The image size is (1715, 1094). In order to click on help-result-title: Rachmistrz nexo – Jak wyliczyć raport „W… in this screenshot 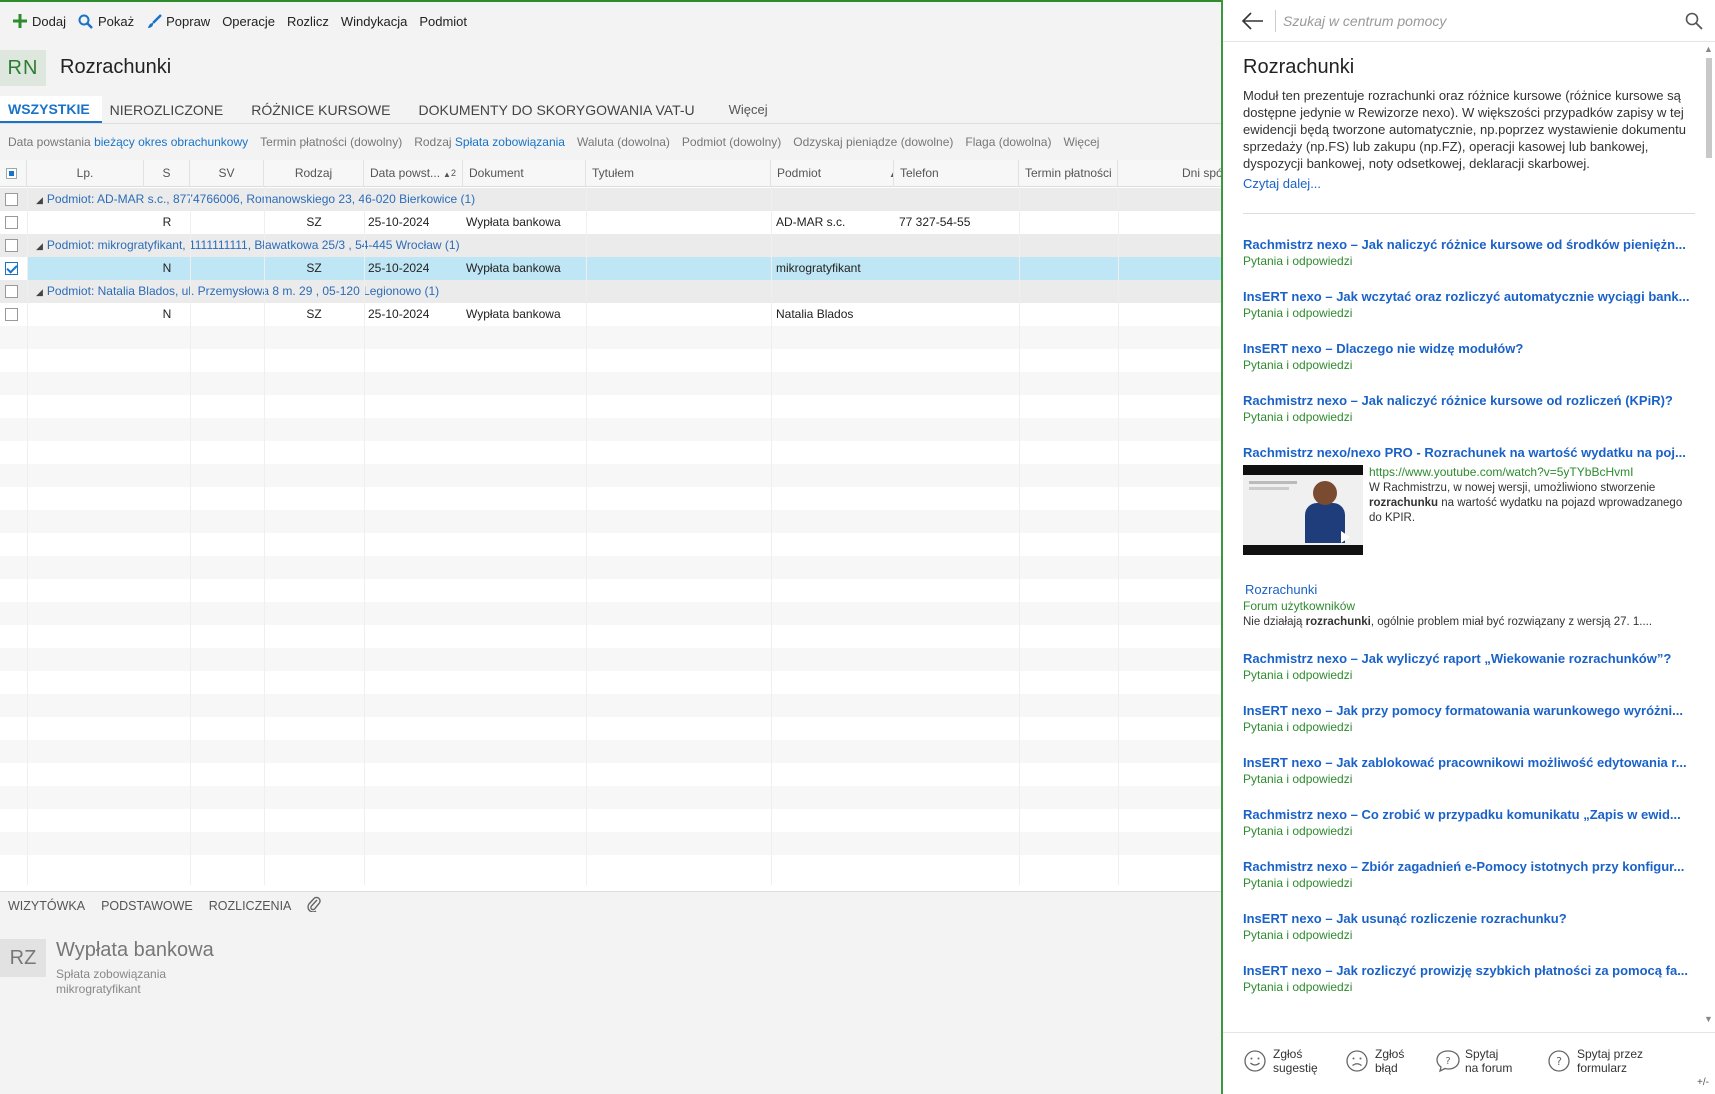, I will do `click(1469, 658)`.